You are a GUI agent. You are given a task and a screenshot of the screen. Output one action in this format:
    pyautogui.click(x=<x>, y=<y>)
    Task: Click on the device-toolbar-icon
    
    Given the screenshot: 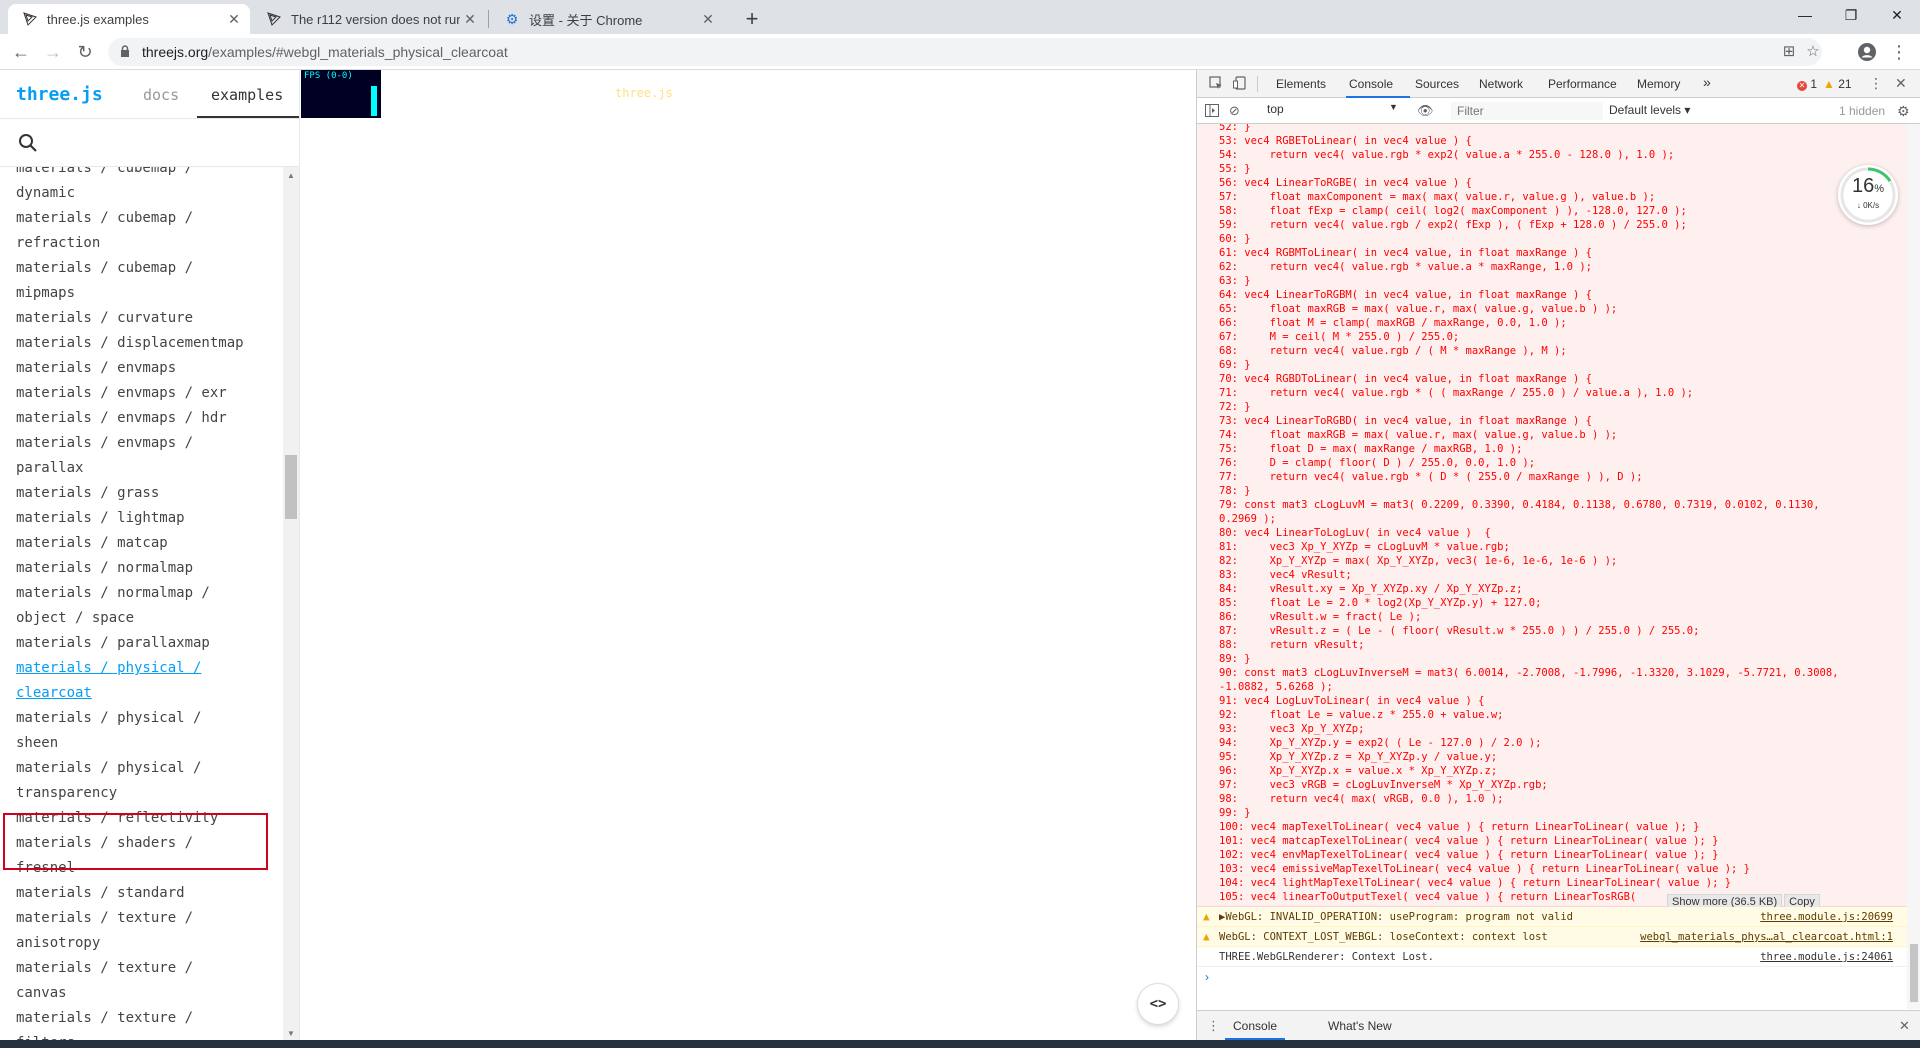 What is the action you would take?
    pyautogui.click(x=1240, y=84)
    